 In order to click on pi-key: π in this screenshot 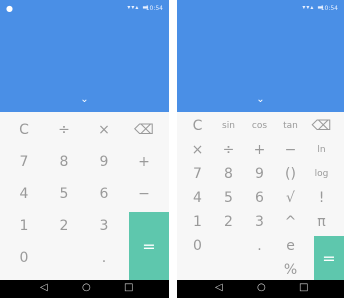, I will do `click(321, 222)`.